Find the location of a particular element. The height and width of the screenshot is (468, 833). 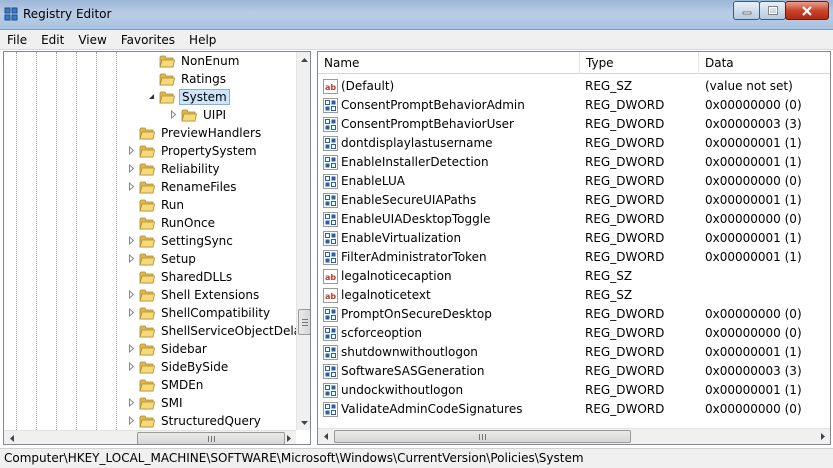

list-item: ab (Default) REG_SZ (value not set) is located at coordinates (574, 86).